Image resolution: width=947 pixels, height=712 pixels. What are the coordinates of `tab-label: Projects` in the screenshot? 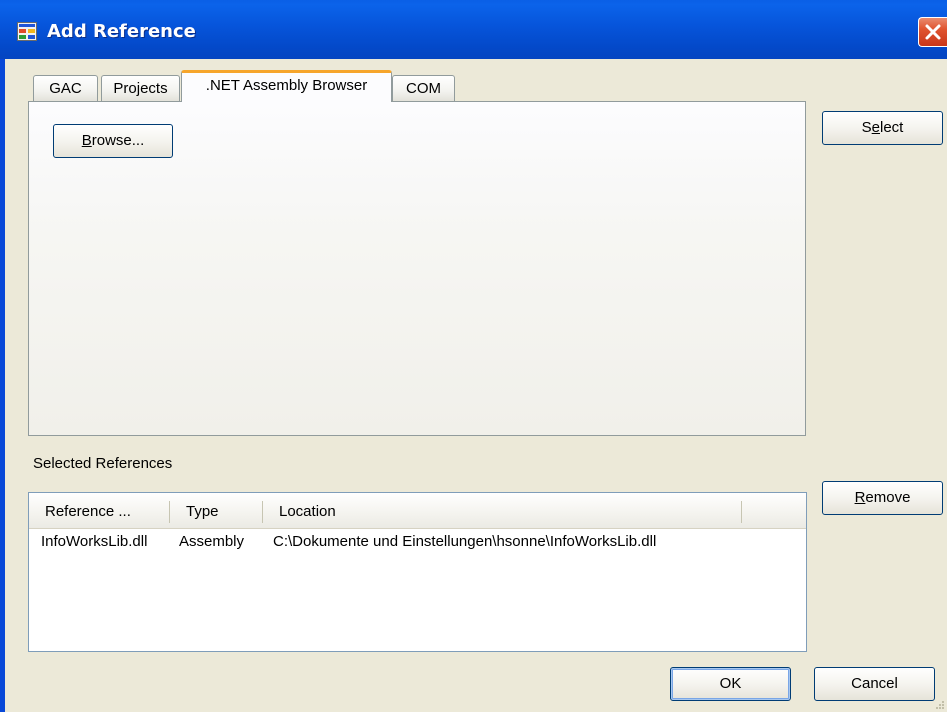 It's located at (140, 88).